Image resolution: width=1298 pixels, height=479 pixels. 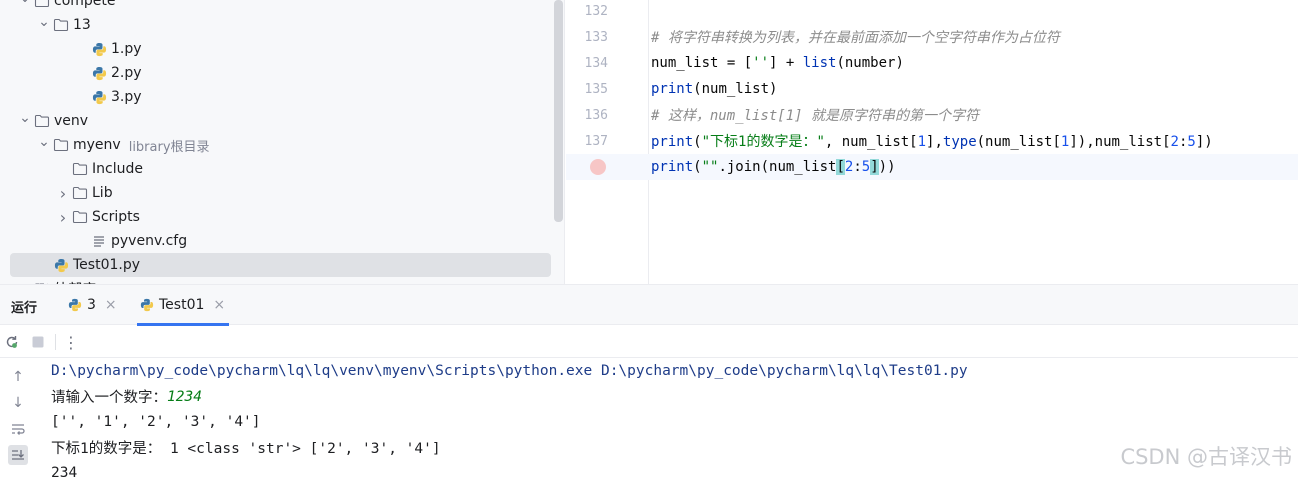 I want to click on code-text: # 将字符串转换为列表，并在最前面添加一个空字符串作为占位符, so click(x=855, y=37).